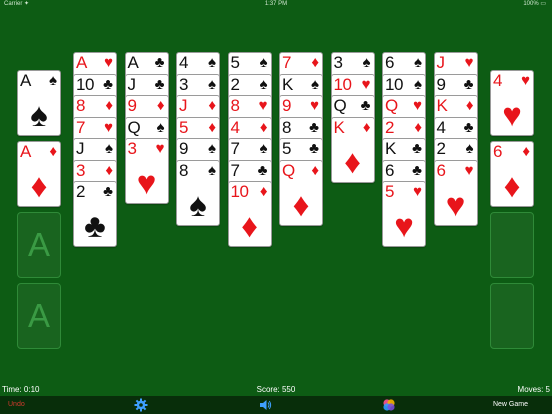  I want to click on status-bar: Carrier ✦ 1:37 PM 100% ▭, so click(276, 4).